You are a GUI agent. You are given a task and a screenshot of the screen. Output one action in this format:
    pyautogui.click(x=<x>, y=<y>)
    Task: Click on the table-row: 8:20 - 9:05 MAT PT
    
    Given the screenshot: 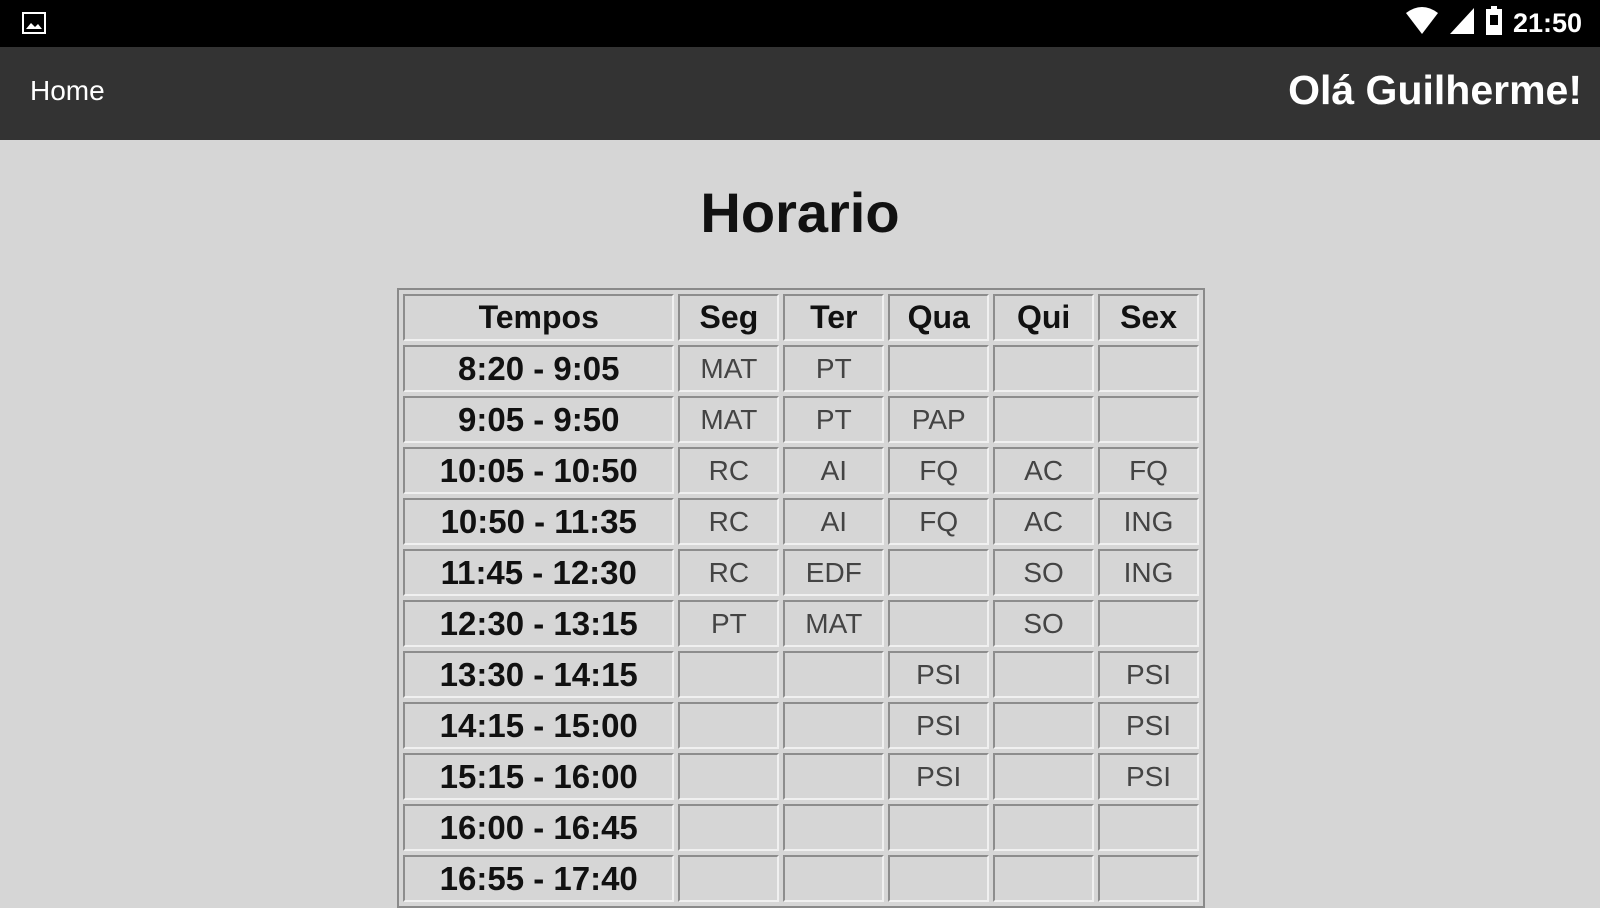 What is the action you would take?
    pyautogui.click(x=801, y=368)
    